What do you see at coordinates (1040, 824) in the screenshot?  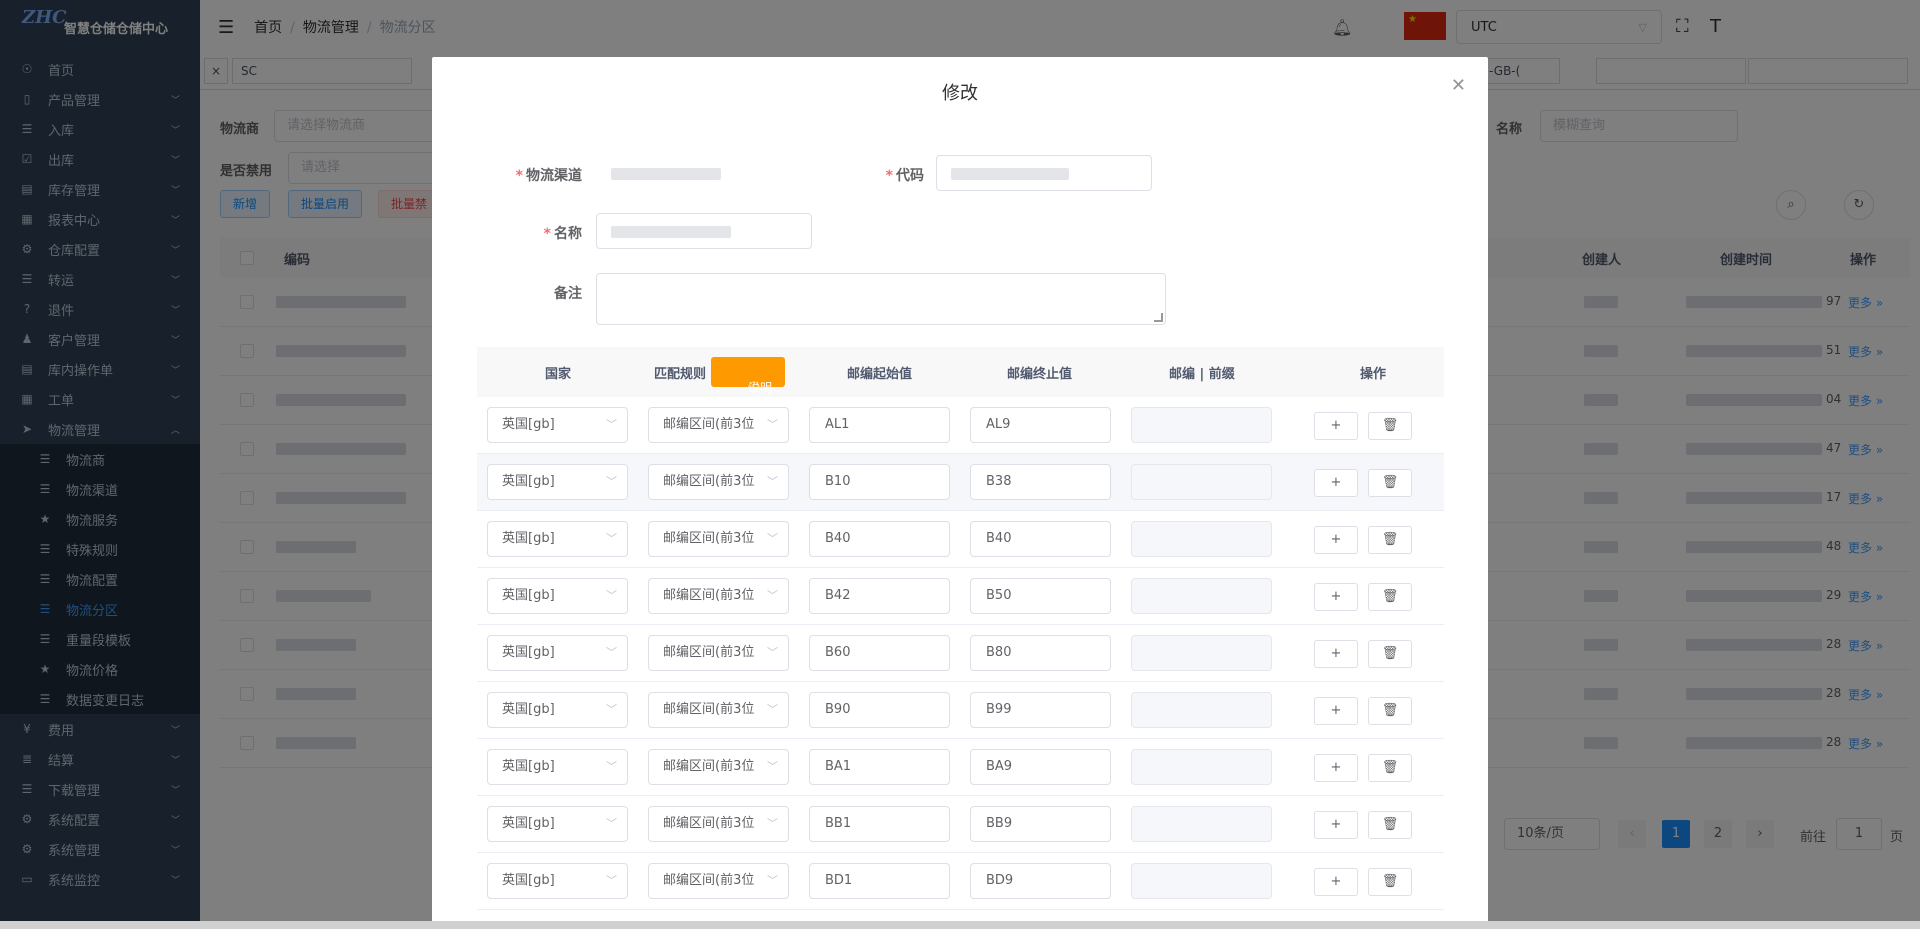 I see `postcode-end-input: BB9` at bounding box center [1040, 824].